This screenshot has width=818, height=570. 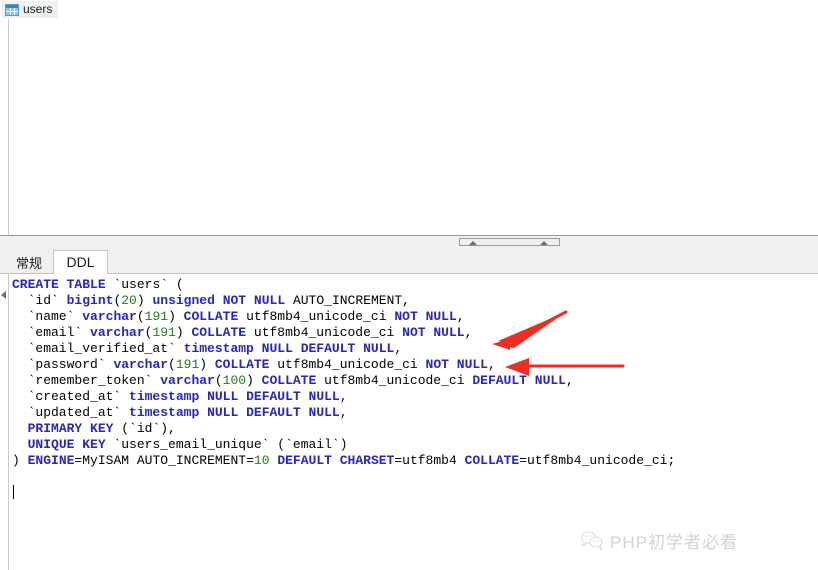 I want to click on tab-general: 常规, so click(x=29, y=262).